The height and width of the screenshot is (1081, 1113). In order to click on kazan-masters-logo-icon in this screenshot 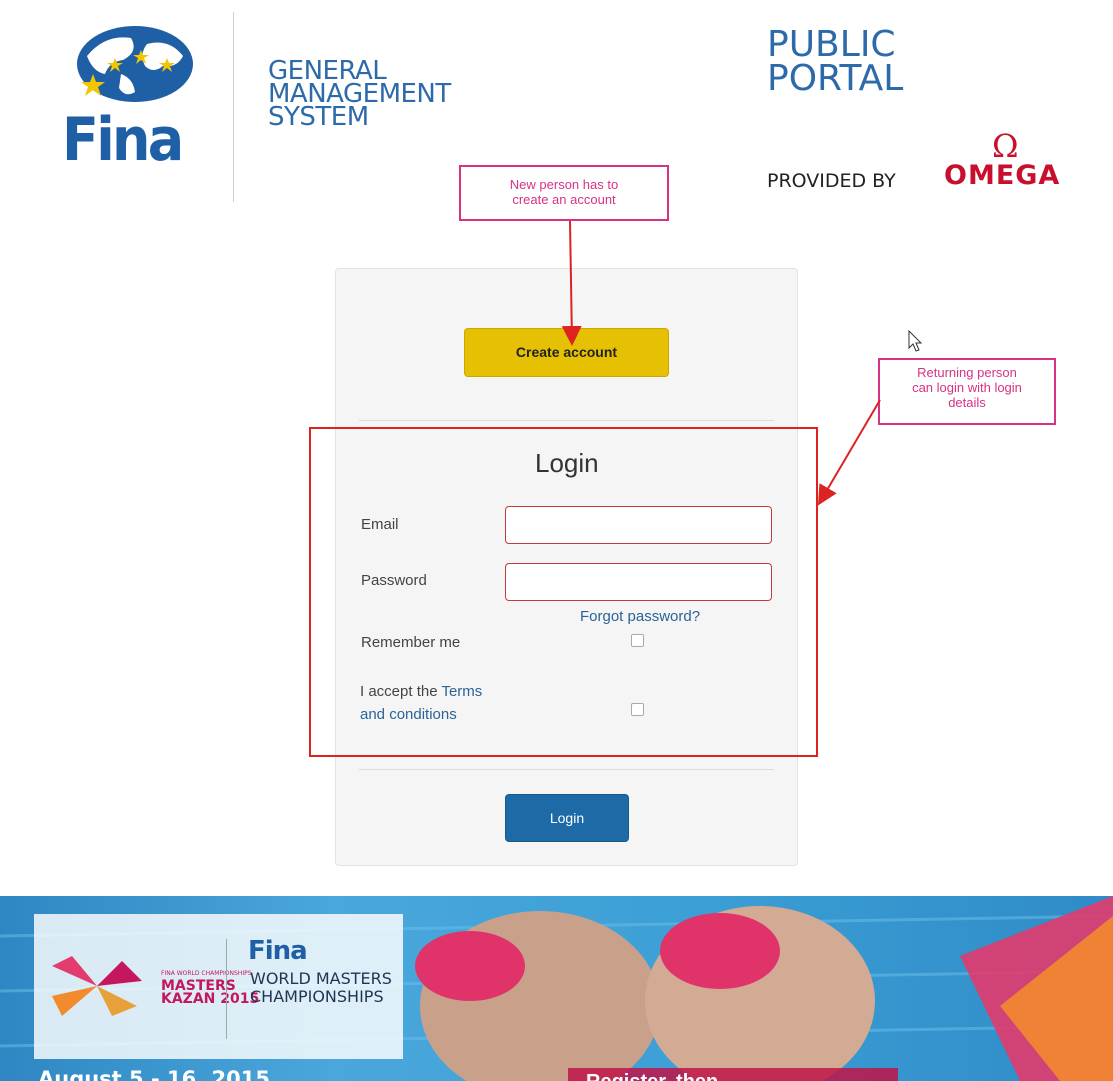, I will do `click(97, 986)`.